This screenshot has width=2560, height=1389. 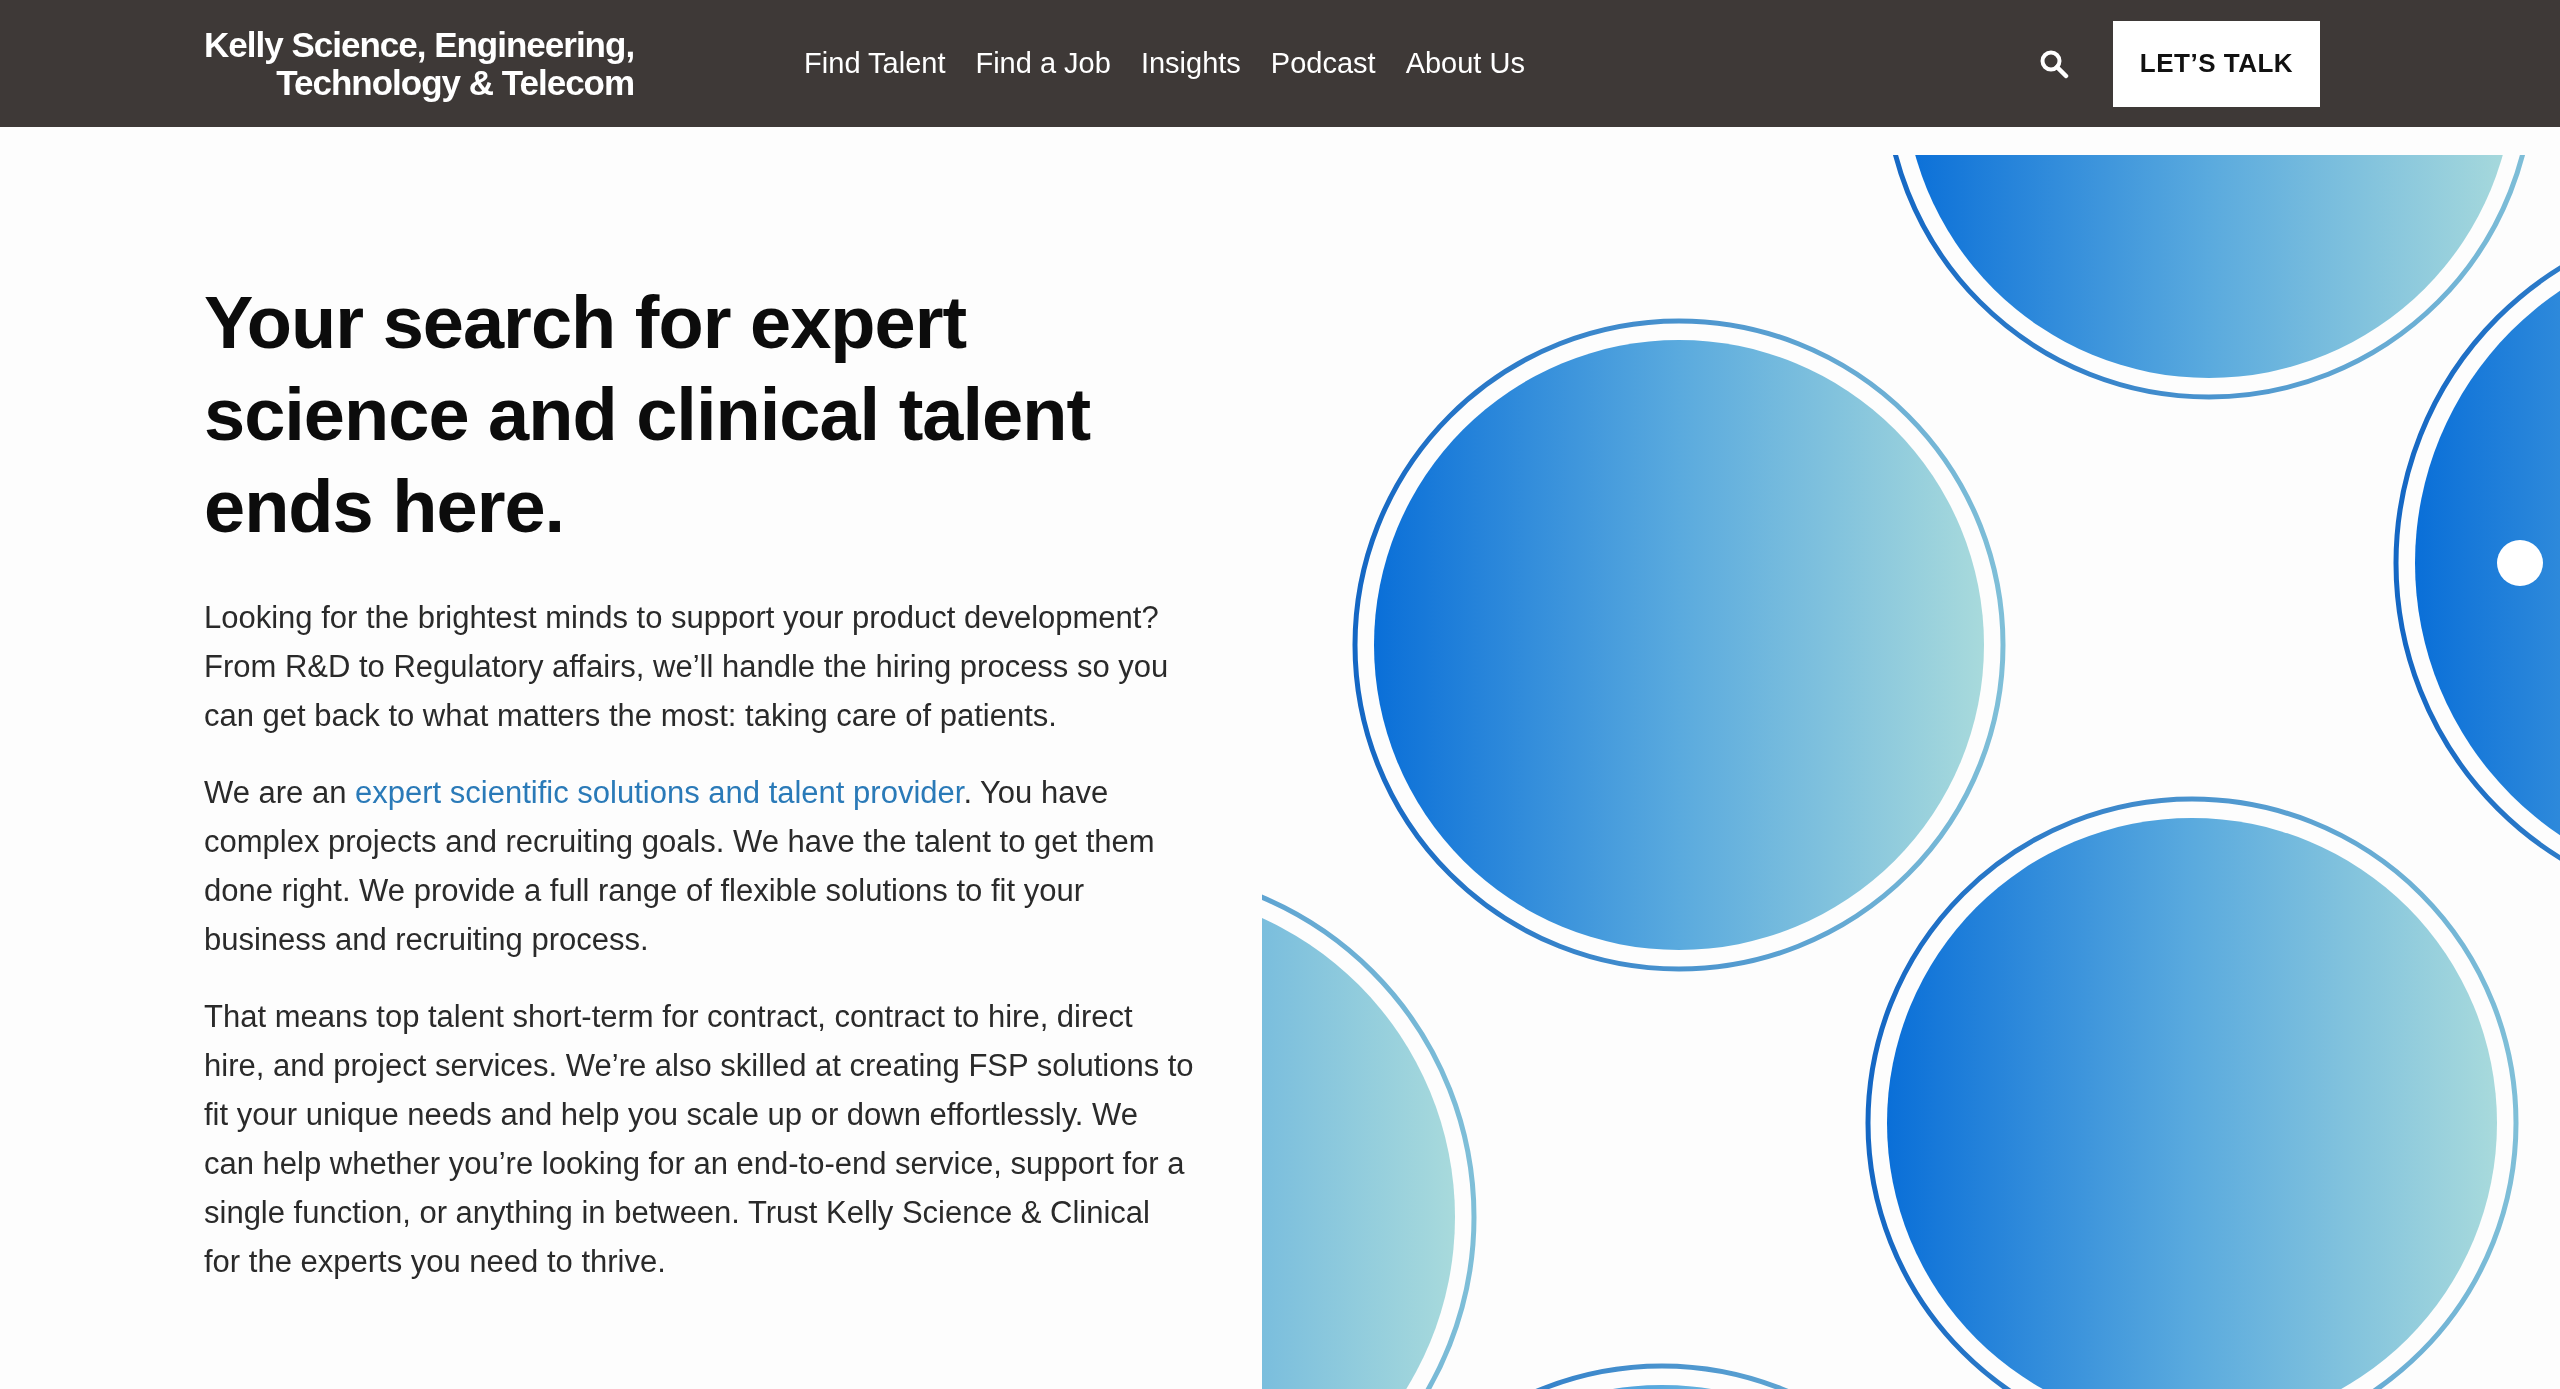 What do you see at coordinates (680, 866) in the screenshot?
I see `body-paragraph: We are an expert scientific solutions and talent provider. You have complex projects and recruiting goals. We have the talent to get them done right. We provide a full range of flexible solutions to fit your business and recruiting process.` at bounding box center [680, 866].